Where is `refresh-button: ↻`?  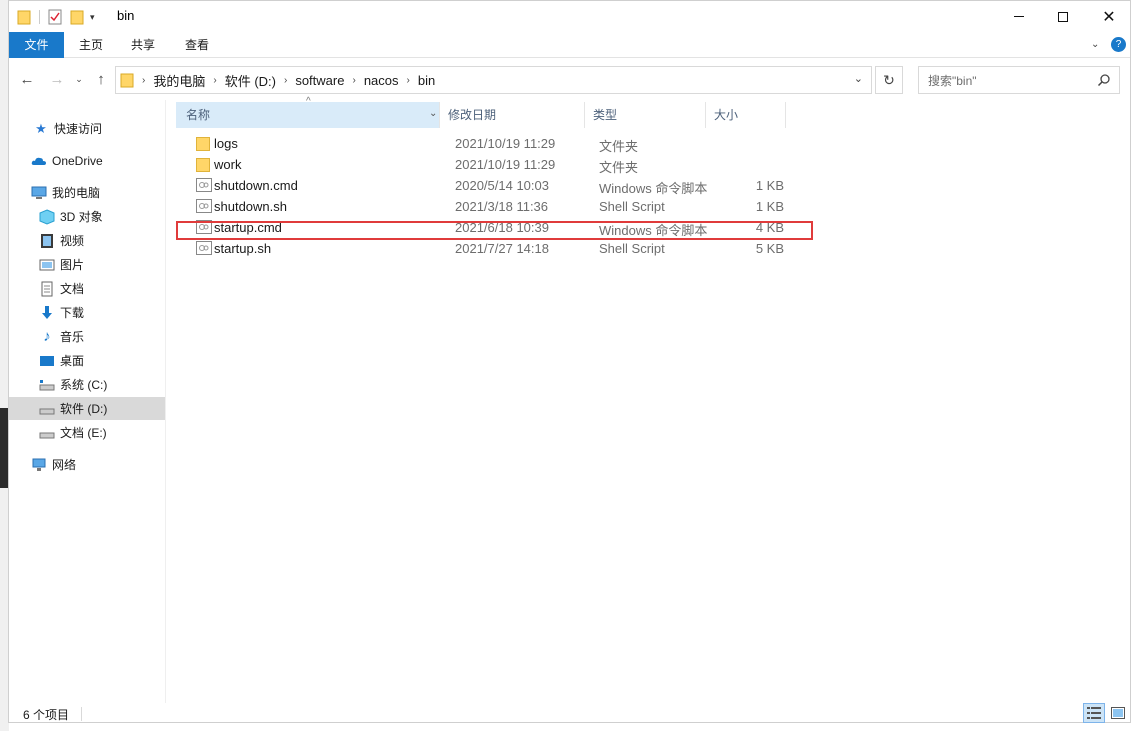 refresh-button: ↻ is located at coordinates (889, 80).